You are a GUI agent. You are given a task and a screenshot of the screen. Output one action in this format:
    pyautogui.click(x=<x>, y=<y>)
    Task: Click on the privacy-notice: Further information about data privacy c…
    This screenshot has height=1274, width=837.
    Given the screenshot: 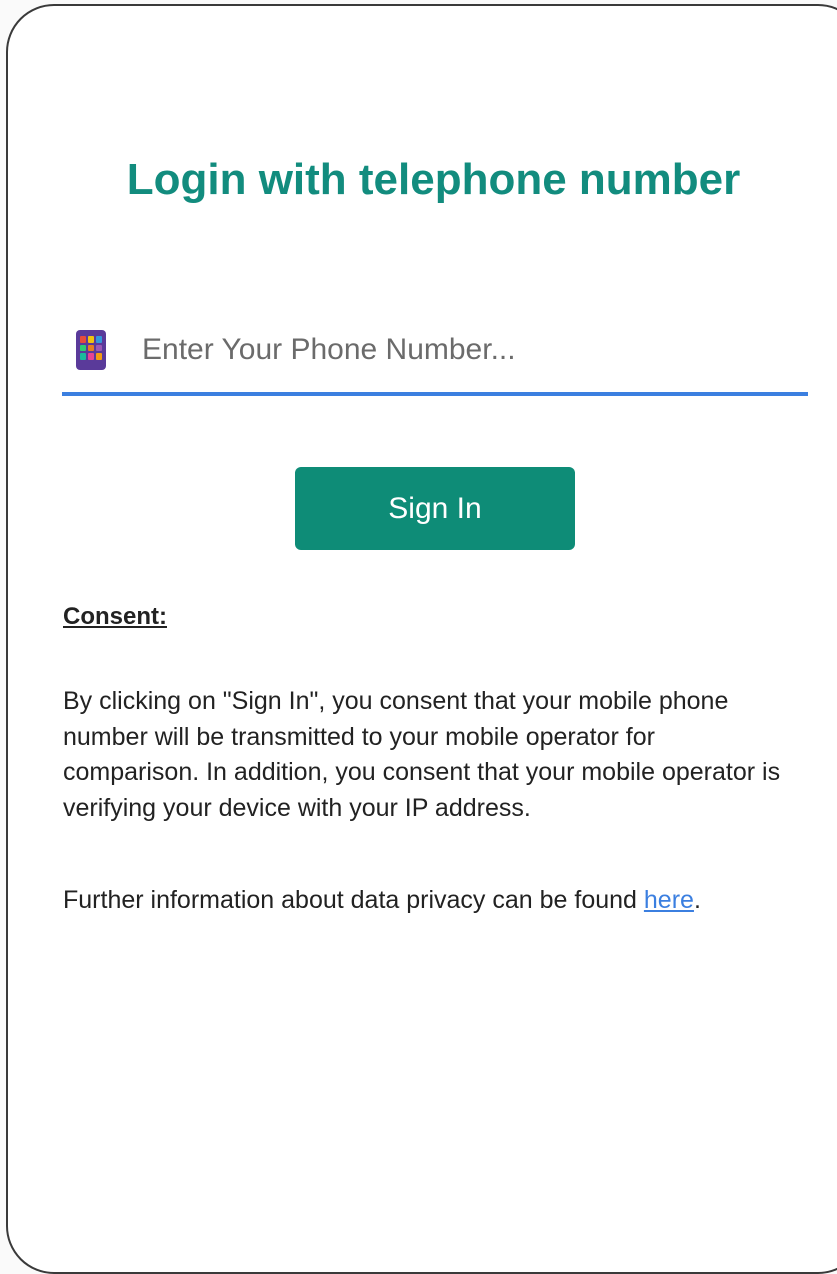 What is the action you would take?
    pyautogui.click(x=443, y=900)
    